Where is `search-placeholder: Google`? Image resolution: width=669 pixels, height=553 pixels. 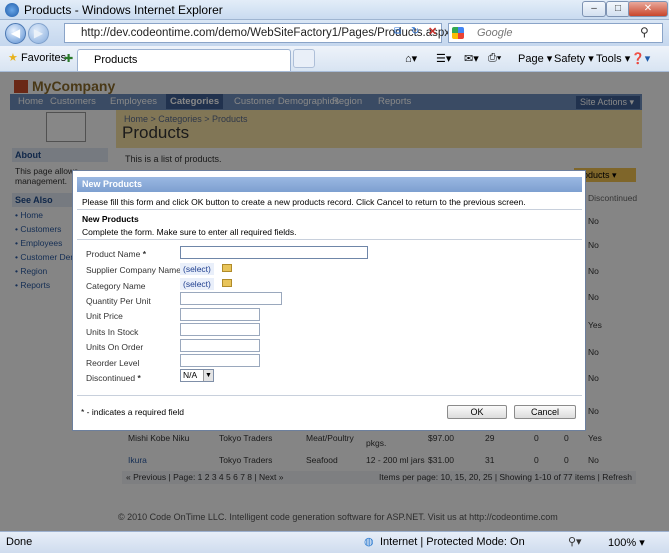
search-placeholder: Google is located at coordinates (495, 33).